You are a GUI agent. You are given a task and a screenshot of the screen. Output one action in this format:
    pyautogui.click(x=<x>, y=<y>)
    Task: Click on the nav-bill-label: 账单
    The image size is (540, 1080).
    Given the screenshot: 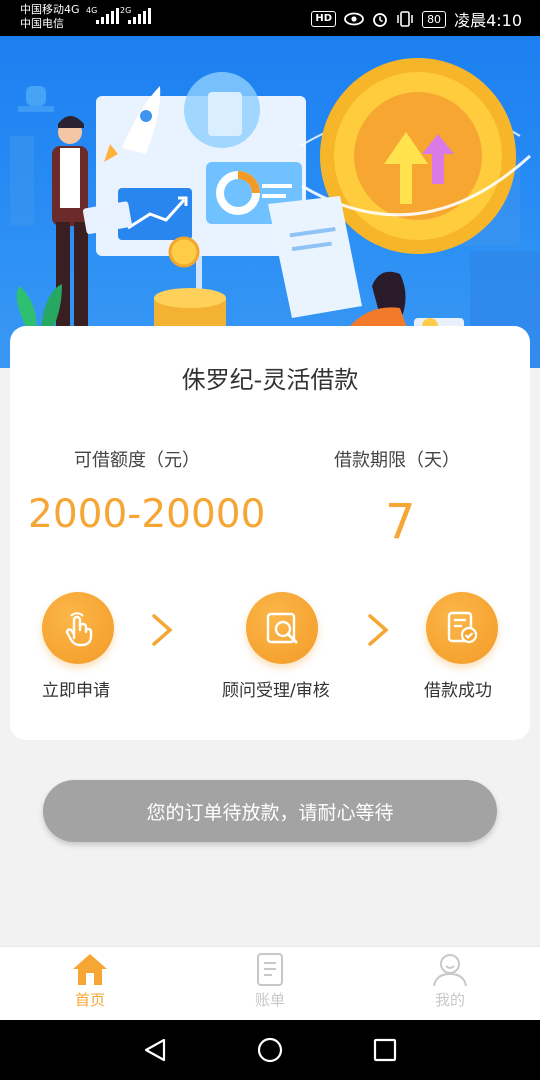 What is the action you would take?
    pyautogui.click(x=269, y=1000)
    